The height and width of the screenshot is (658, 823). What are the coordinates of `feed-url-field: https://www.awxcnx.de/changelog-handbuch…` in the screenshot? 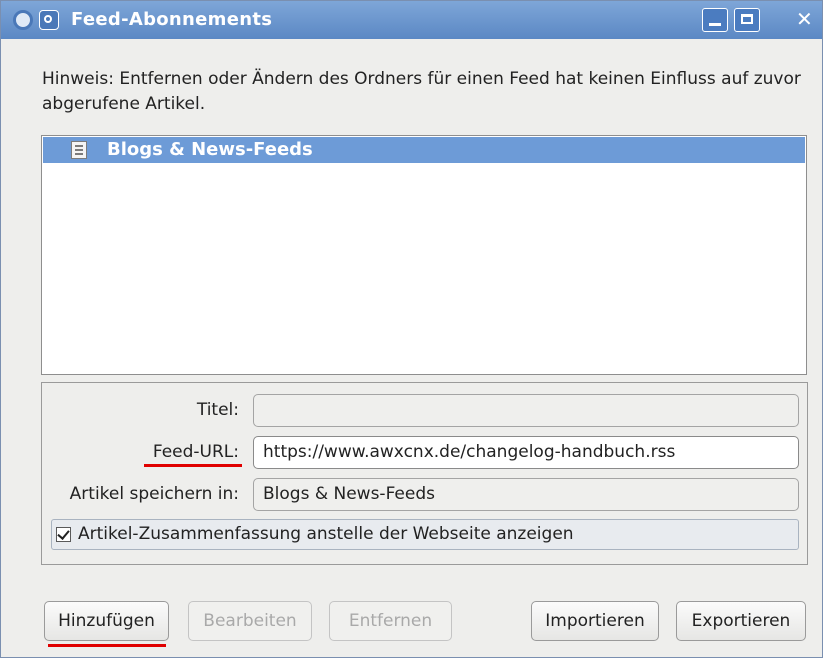 It's located at (526, 452).